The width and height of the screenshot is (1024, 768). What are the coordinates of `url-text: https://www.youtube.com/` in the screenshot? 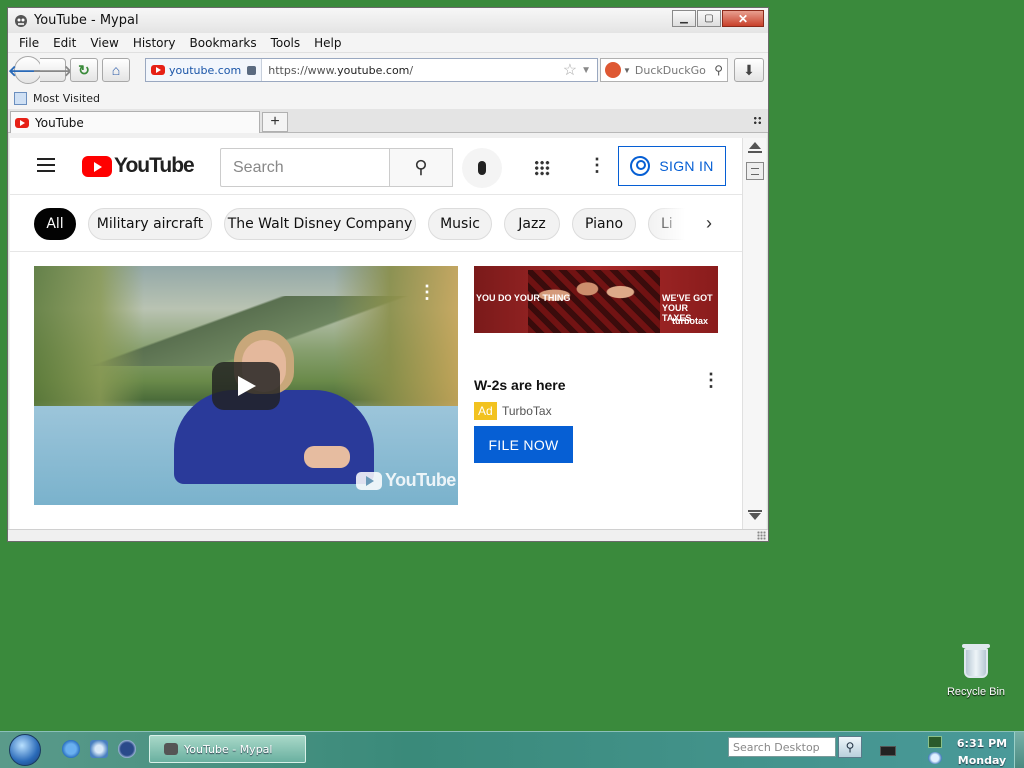 It's located at (412, 70).